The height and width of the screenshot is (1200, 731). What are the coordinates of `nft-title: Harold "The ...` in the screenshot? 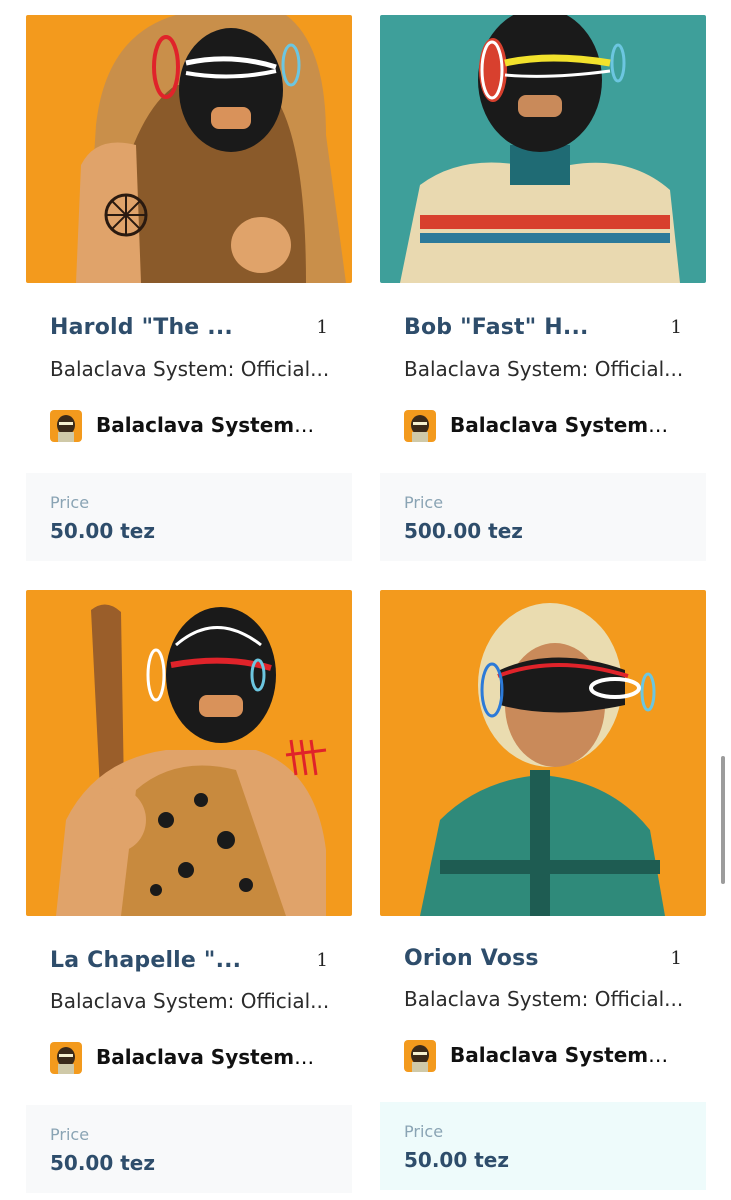 It's located at (170, 327).